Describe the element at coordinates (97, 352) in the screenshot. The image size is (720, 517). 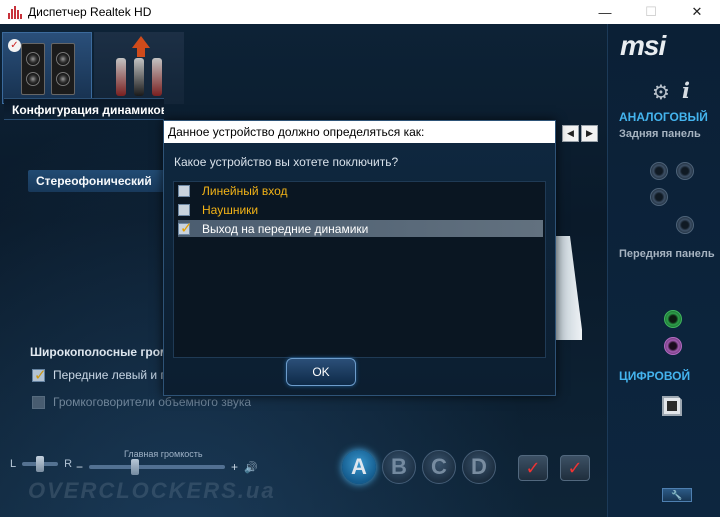
I see `fullrange-heading: Широкополосные громкоговорители` at that location.